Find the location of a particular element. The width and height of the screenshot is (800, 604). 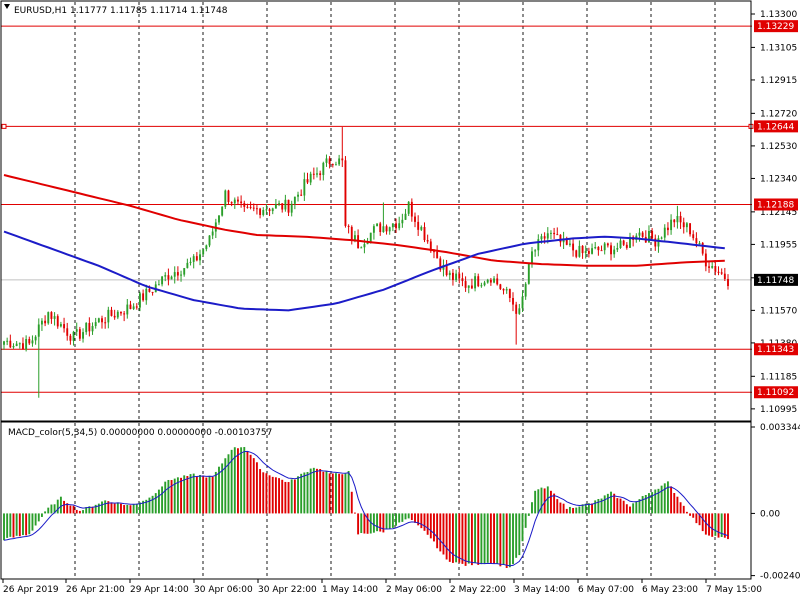

price-level-label: 1.13229 is located at coordinates (775, 27).